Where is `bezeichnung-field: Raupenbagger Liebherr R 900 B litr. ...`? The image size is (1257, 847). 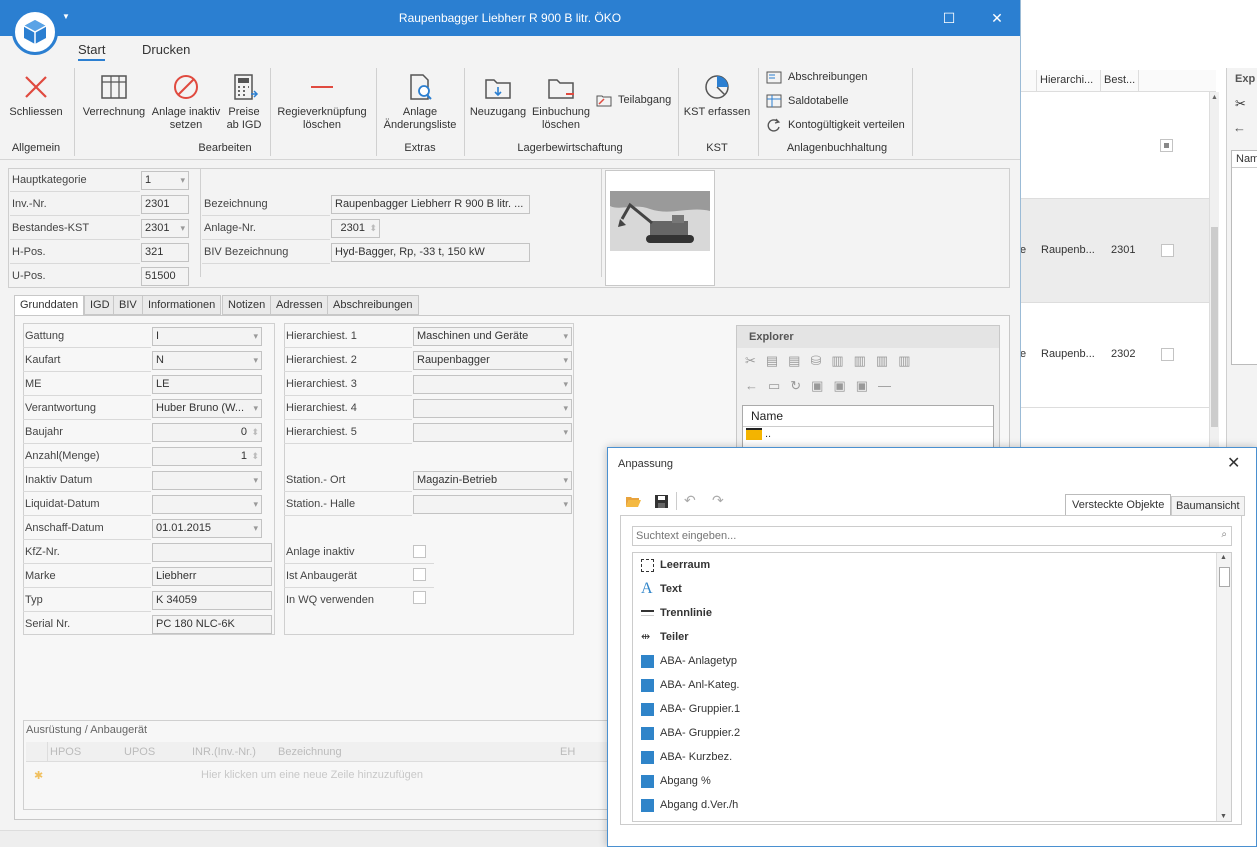
bezeichnung-field: Raupenbagger Liebherr R 900 B litr. ... is located at coordinates (430, 204).